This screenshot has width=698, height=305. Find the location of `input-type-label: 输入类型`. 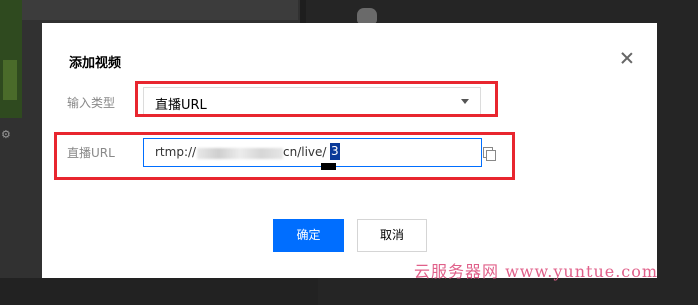

input-type-label: 输入类型 is located at coordinates (91, 103).